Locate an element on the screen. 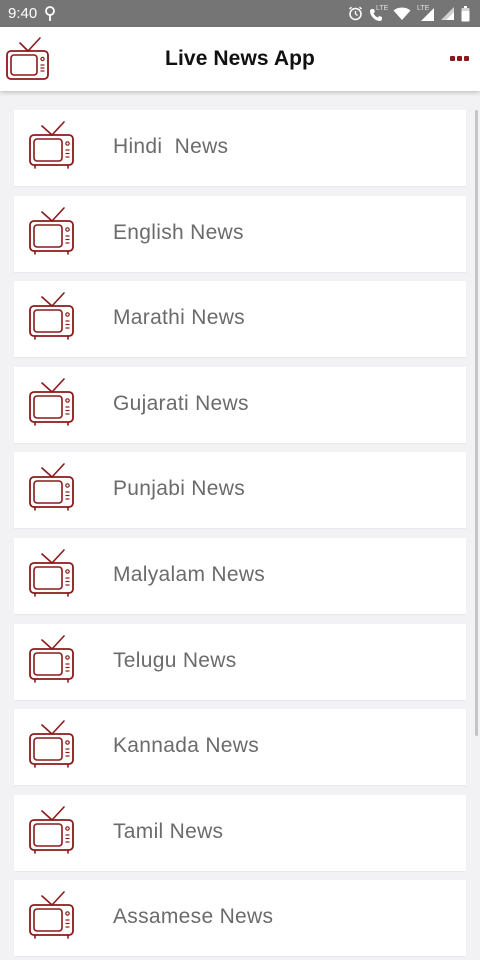 The image size is (480, 960). scrollbar is located at coordinates (476, 423).